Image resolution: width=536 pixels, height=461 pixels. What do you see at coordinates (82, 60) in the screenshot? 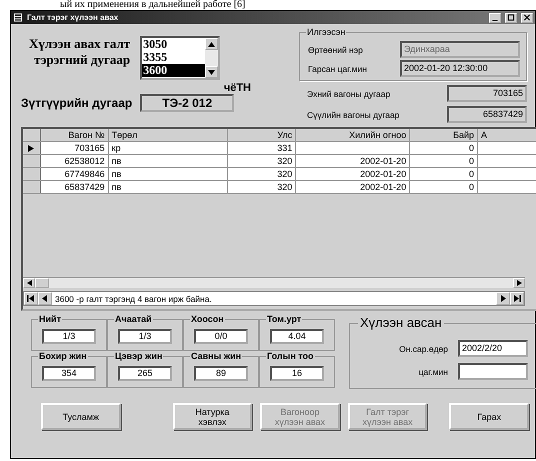
I see `field-label: тэрэгний дугаар` at bounding box center [82, 60].